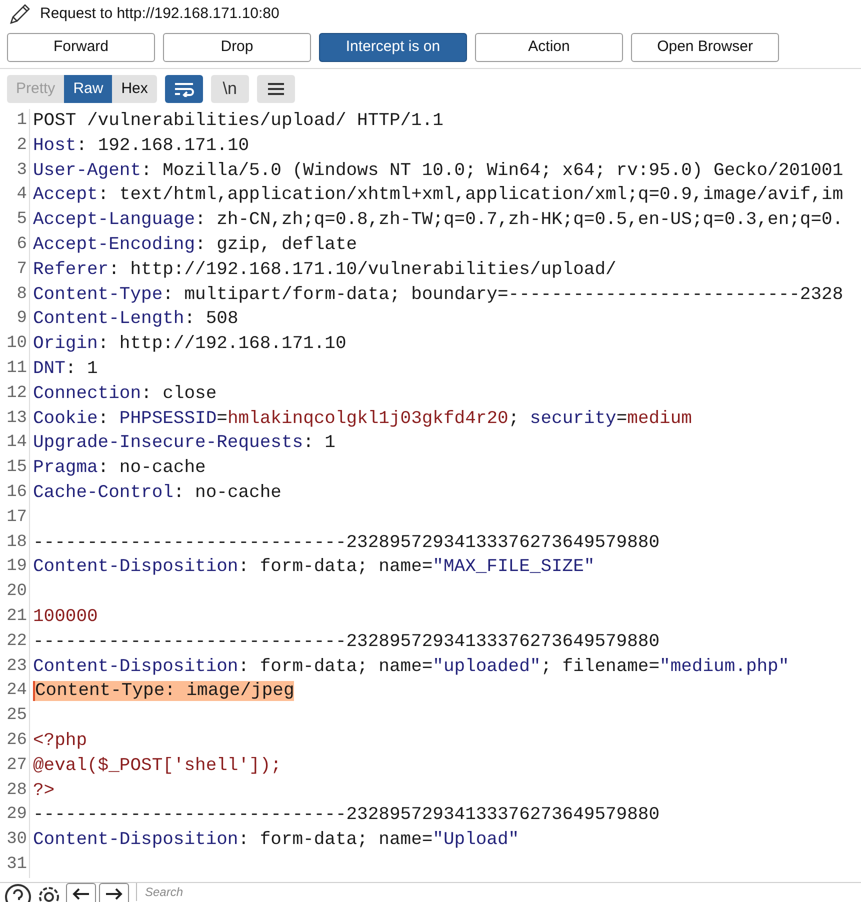  Describe the element at coordinates (705, 47) in the screenshot. I see `toolbar-button: Open Browser` at that location.